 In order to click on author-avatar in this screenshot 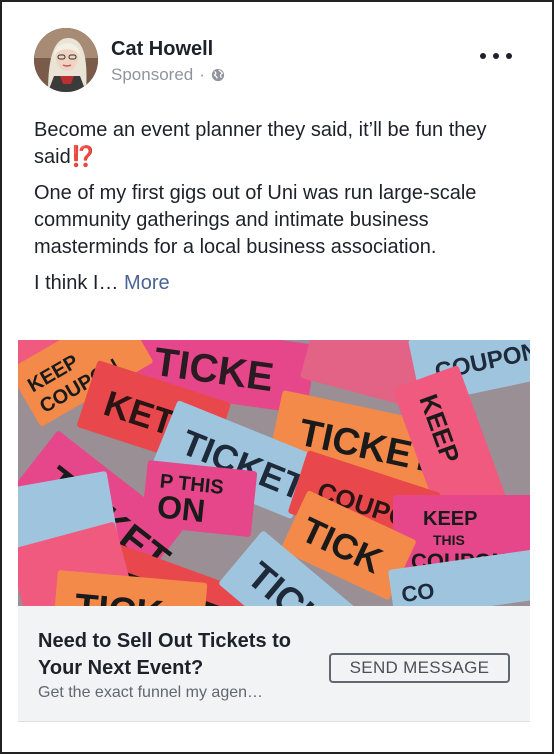, I will do `click(66, 60)`.